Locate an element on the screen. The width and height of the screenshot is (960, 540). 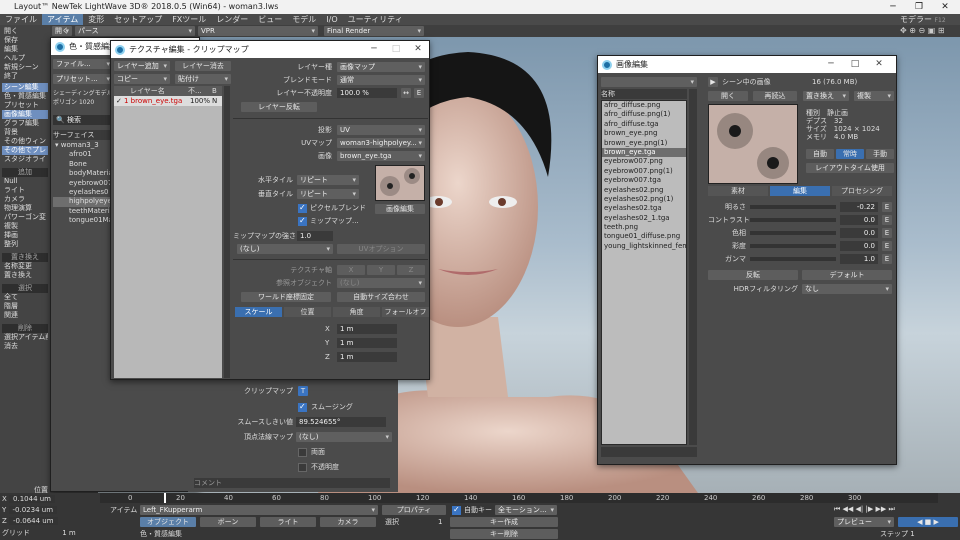
smoothing-checkbox is located at coordinates (302, 407).